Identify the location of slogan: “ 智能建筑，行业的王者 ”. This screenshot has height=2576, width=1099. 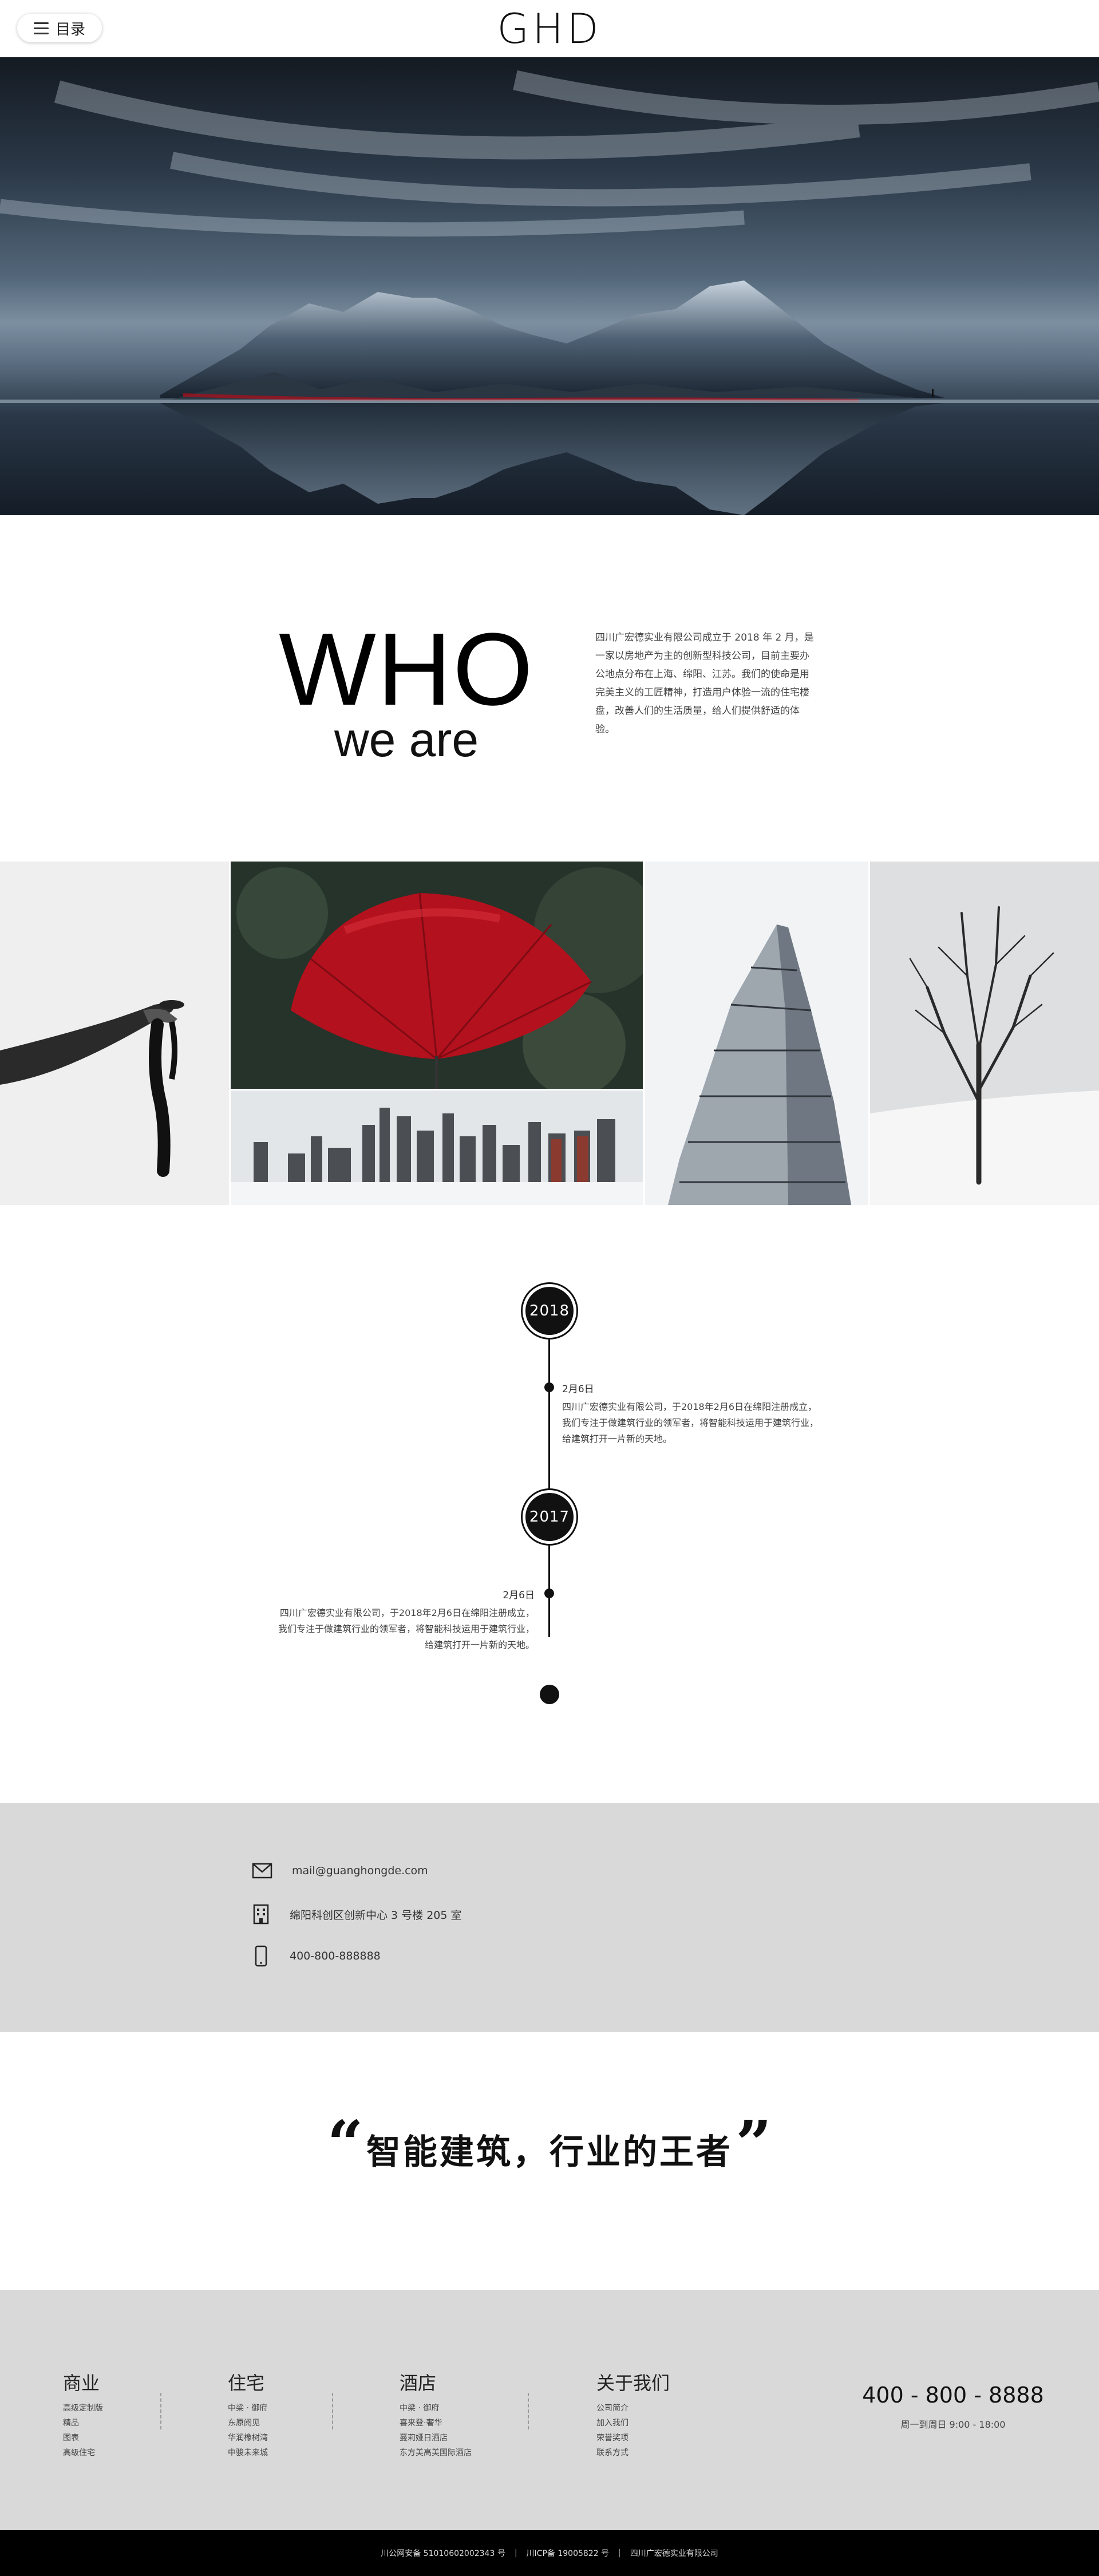
(549, 2149).